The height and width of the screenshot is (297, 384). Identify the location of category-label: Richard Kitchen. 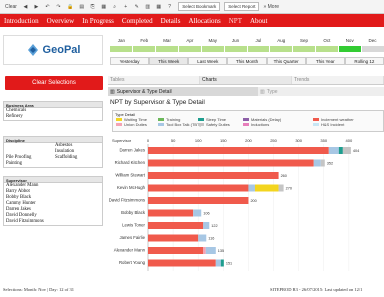
(130, 162).